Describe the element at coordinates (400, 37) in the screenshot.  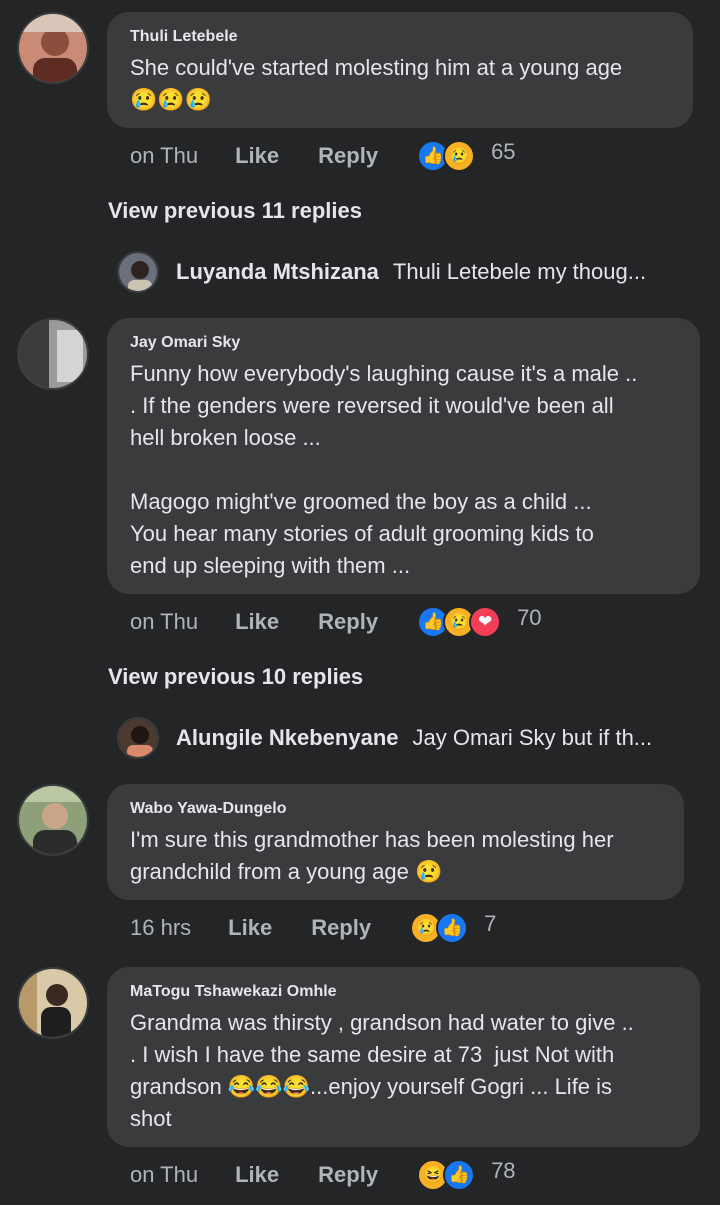
I see `comment-author: Thuli Letebele` at that location.